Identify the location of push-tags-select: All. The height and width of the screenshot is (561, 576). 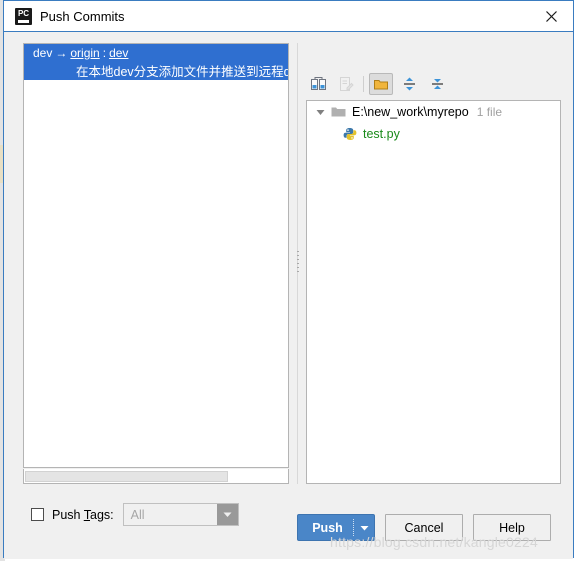
(180, 514).